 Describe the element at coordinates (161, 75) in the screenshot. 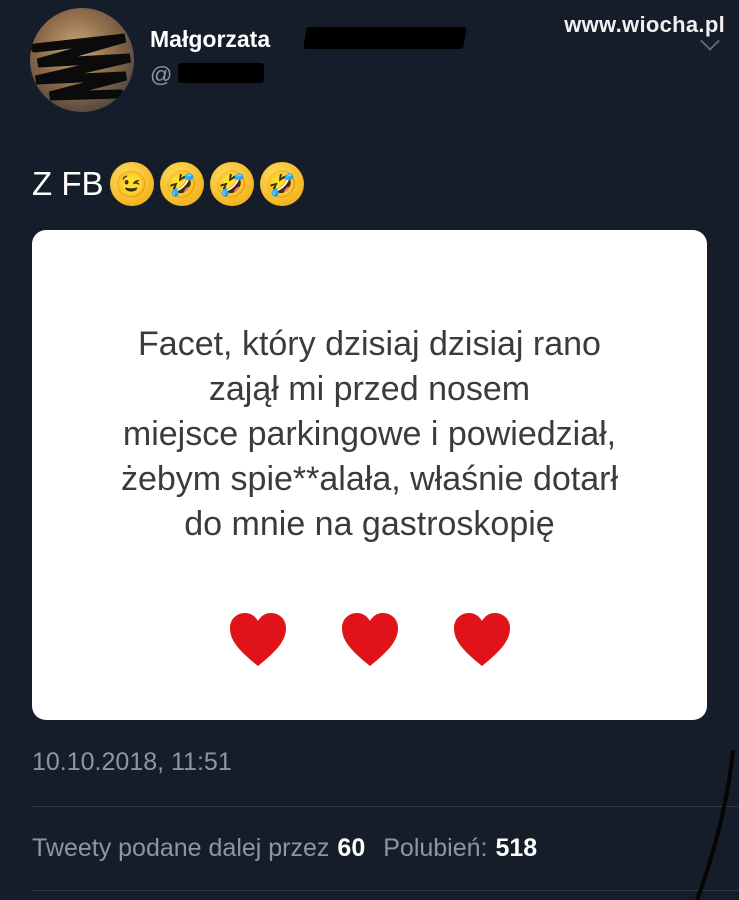

I see `user-handle: @` at that location.